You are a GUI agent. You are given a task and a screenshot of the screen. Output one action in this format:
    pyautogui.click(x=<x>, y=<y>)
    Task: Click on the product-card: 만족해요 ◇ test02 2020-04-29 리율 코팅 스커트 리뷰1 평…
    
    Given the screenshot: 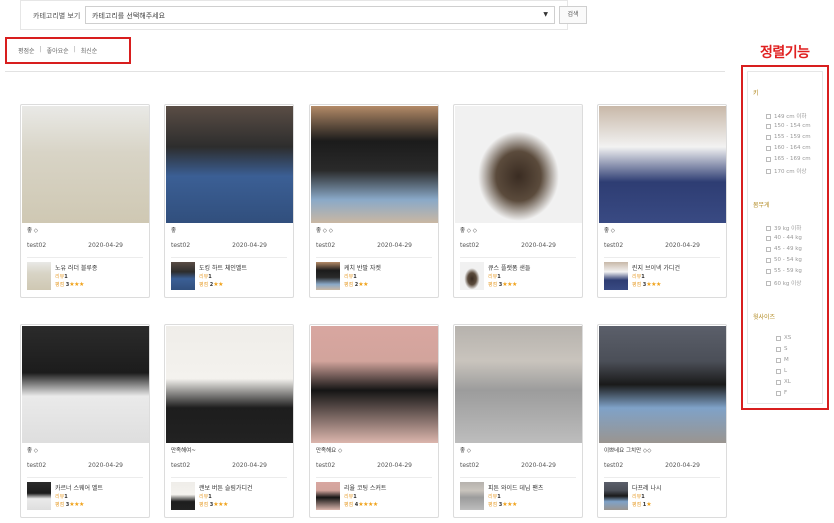 What is the action you would take?
    pyautogui.click(x=374, y=421)
    